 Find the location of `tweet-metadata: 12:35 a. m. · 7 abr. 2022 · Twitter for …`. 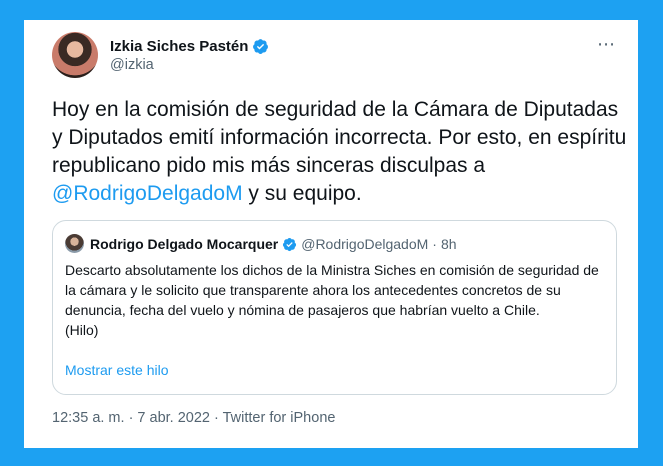

tweet-metadata: 12:35 a. m. · 7 abr. 2022 · Twitter for … is located at coordinates (193, 418).